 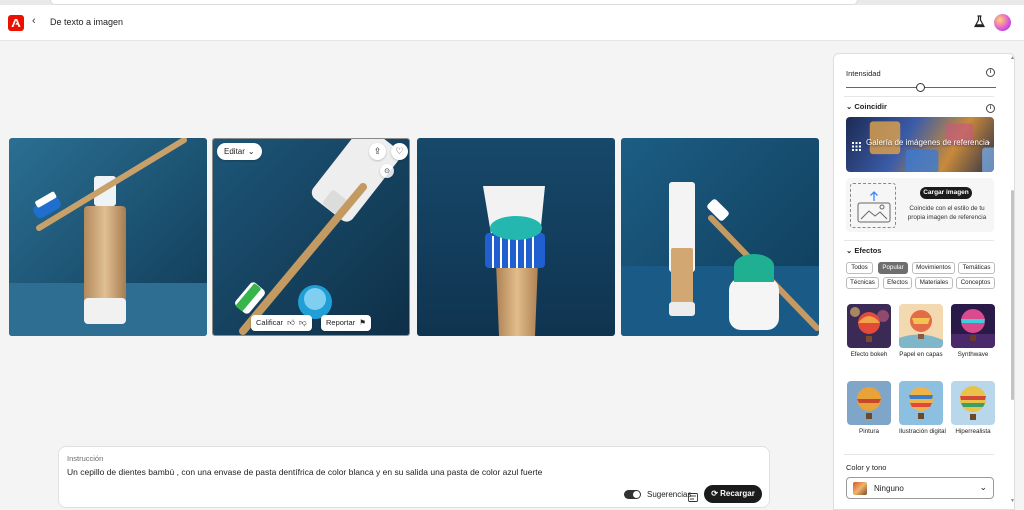 What do you see at coordinates (87, 22) in the screenshot?
I see `page-title: De texto a imagen` at bounding box center [87, 22].